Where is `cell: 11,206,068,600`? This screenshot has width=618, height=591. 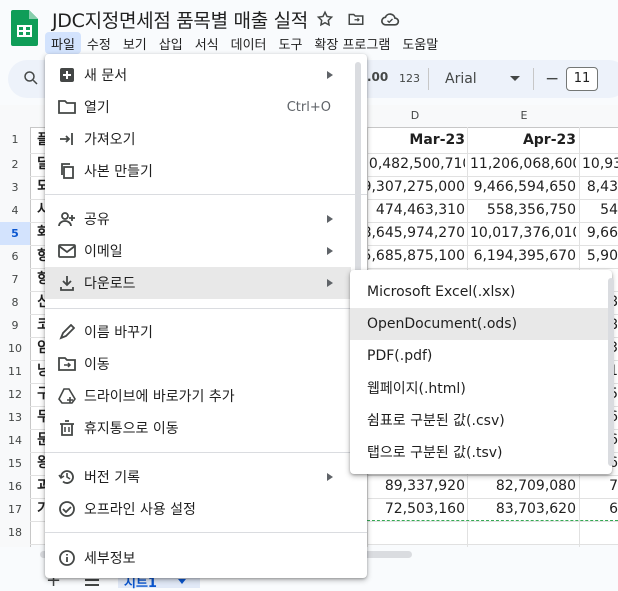 cell: 11,206,068,600 is located at coordinates (523, 164).